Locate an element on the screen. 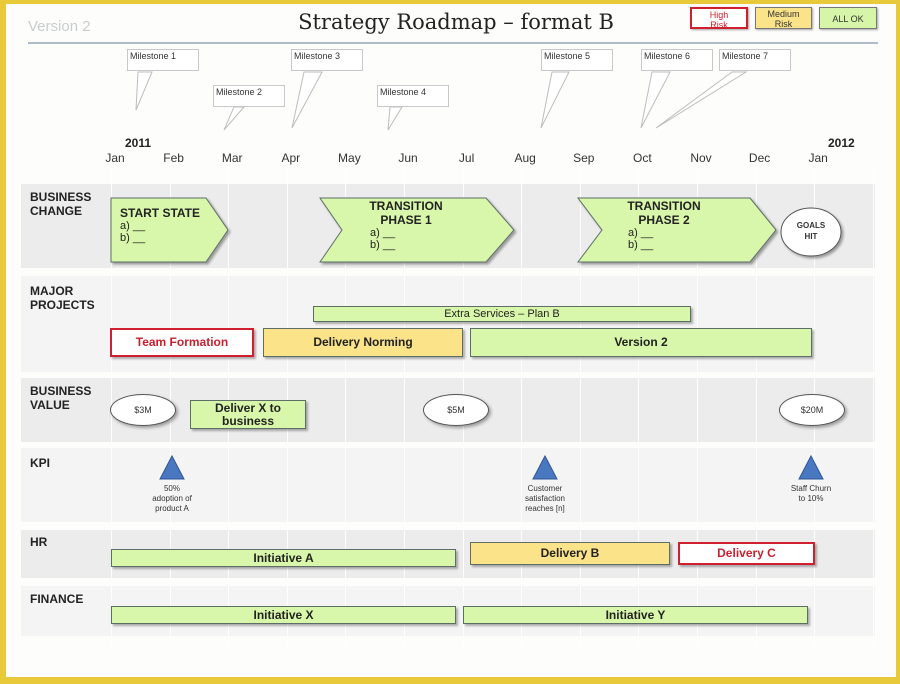 The width and height of the screenshot is (900, 684). start-state-item-b: b) __ is located at coordinates (133, 238).